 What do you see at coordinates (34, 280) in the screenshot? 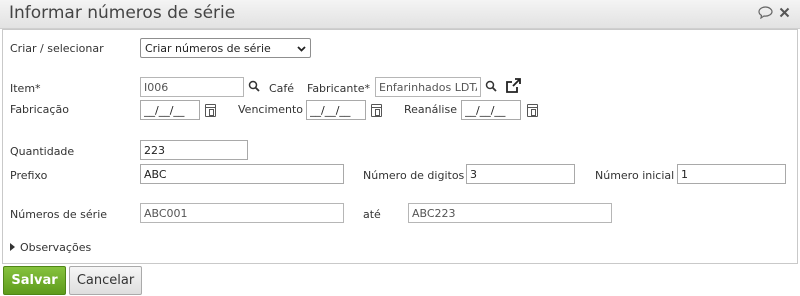
I see `save-button: Salvar` at bounding box center [34, 280].